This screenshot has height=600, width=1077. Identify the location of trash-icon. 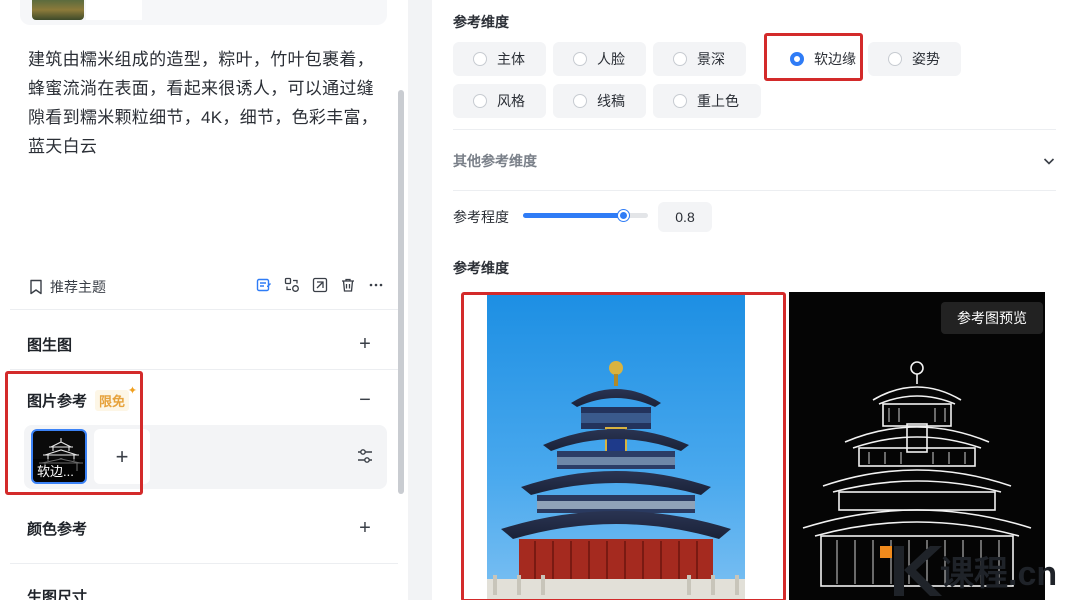
(348, 285).